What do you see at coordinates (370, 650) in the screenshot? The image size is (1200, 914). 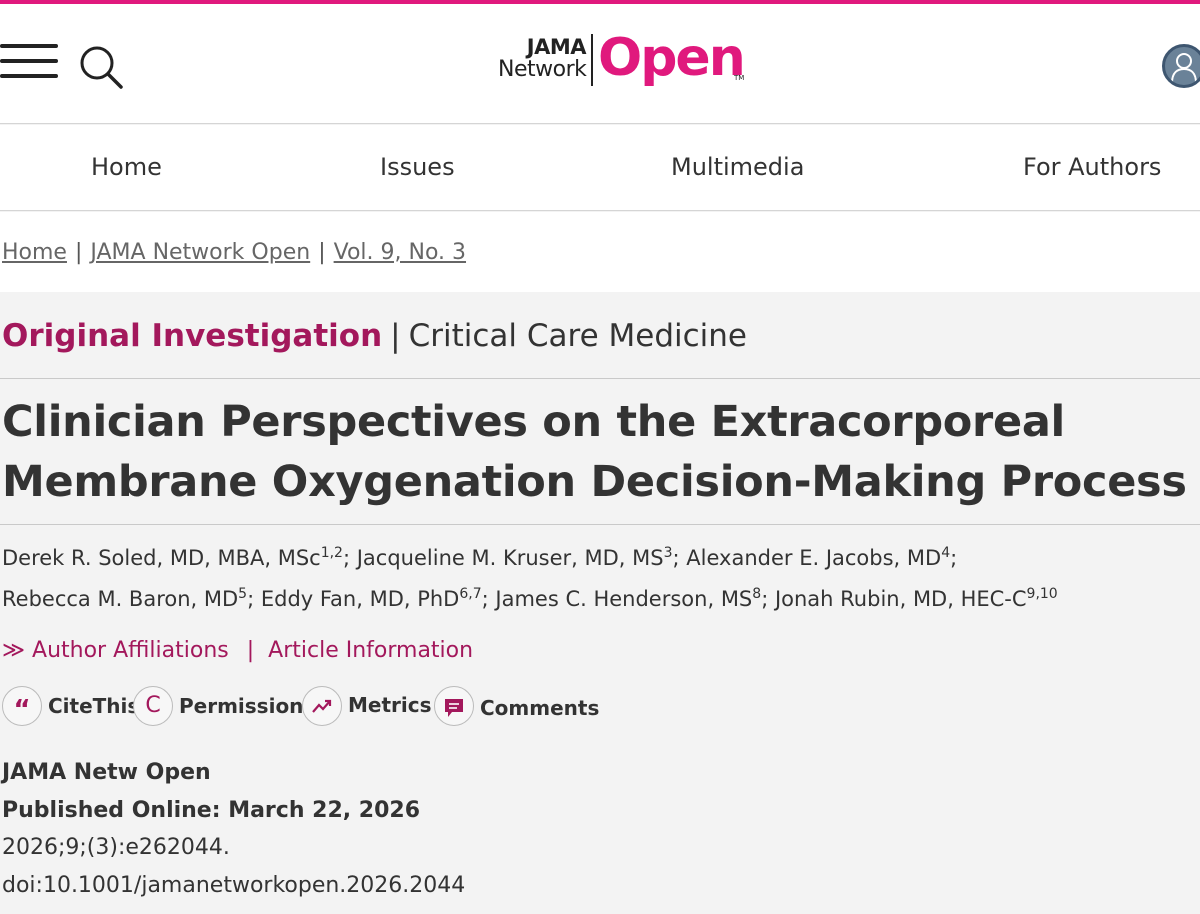 I see `article-information-link: Article Information` at bounding box center [370, 650].